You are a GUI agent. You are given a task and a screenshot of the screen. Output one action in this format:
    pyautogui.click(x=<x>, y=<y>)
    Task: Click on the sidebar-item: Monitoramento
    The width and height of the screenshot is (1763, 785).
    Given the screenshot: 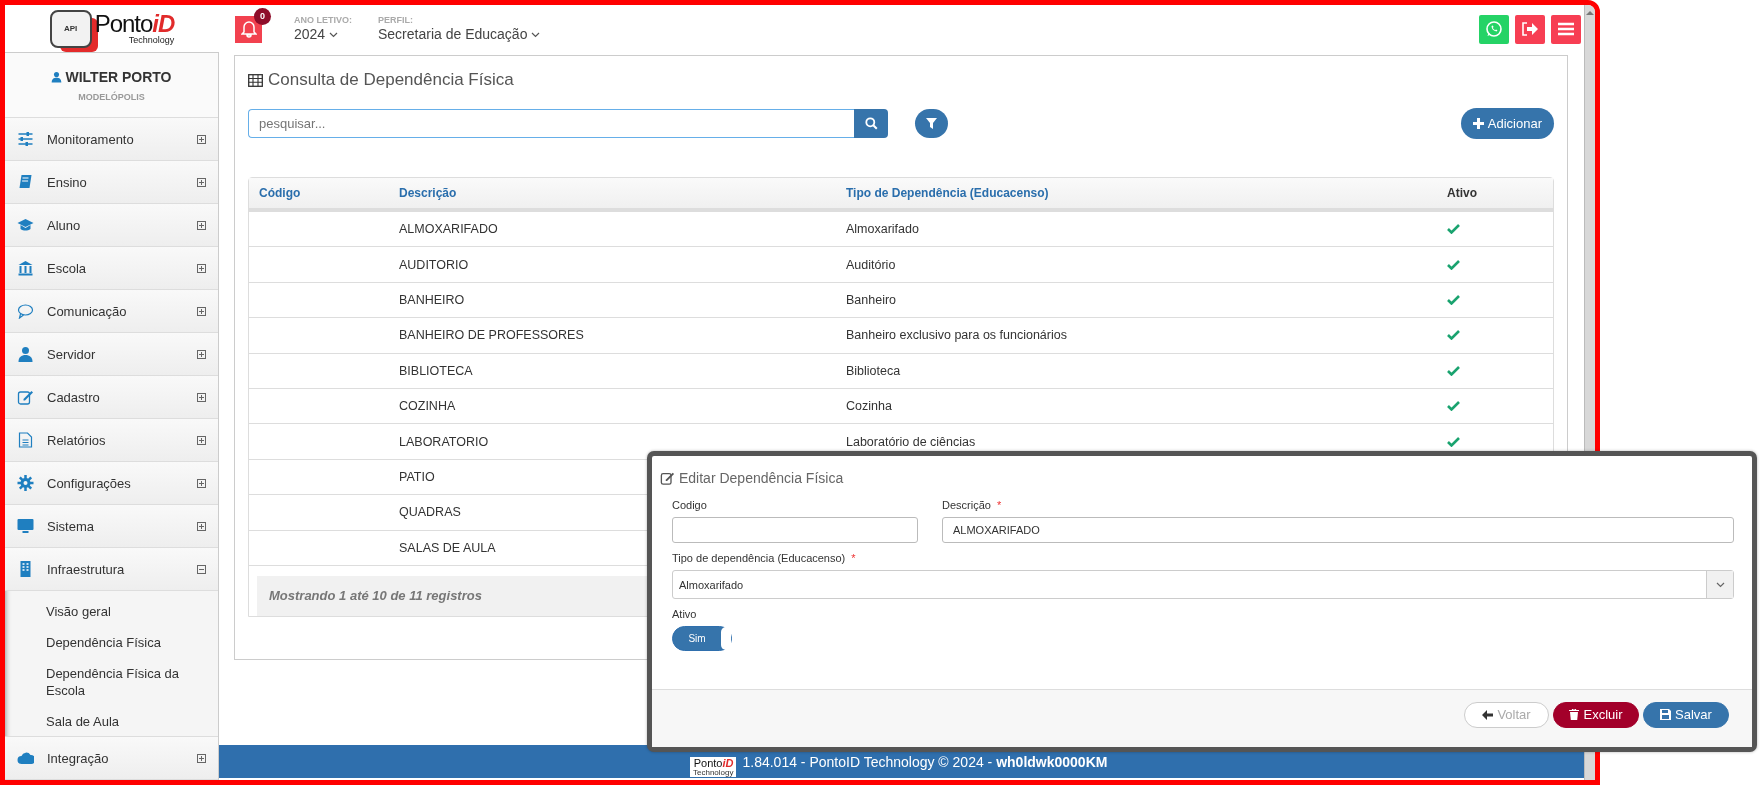 What is the action you would take?
    pyautogui.click(x=111, y=139)
    